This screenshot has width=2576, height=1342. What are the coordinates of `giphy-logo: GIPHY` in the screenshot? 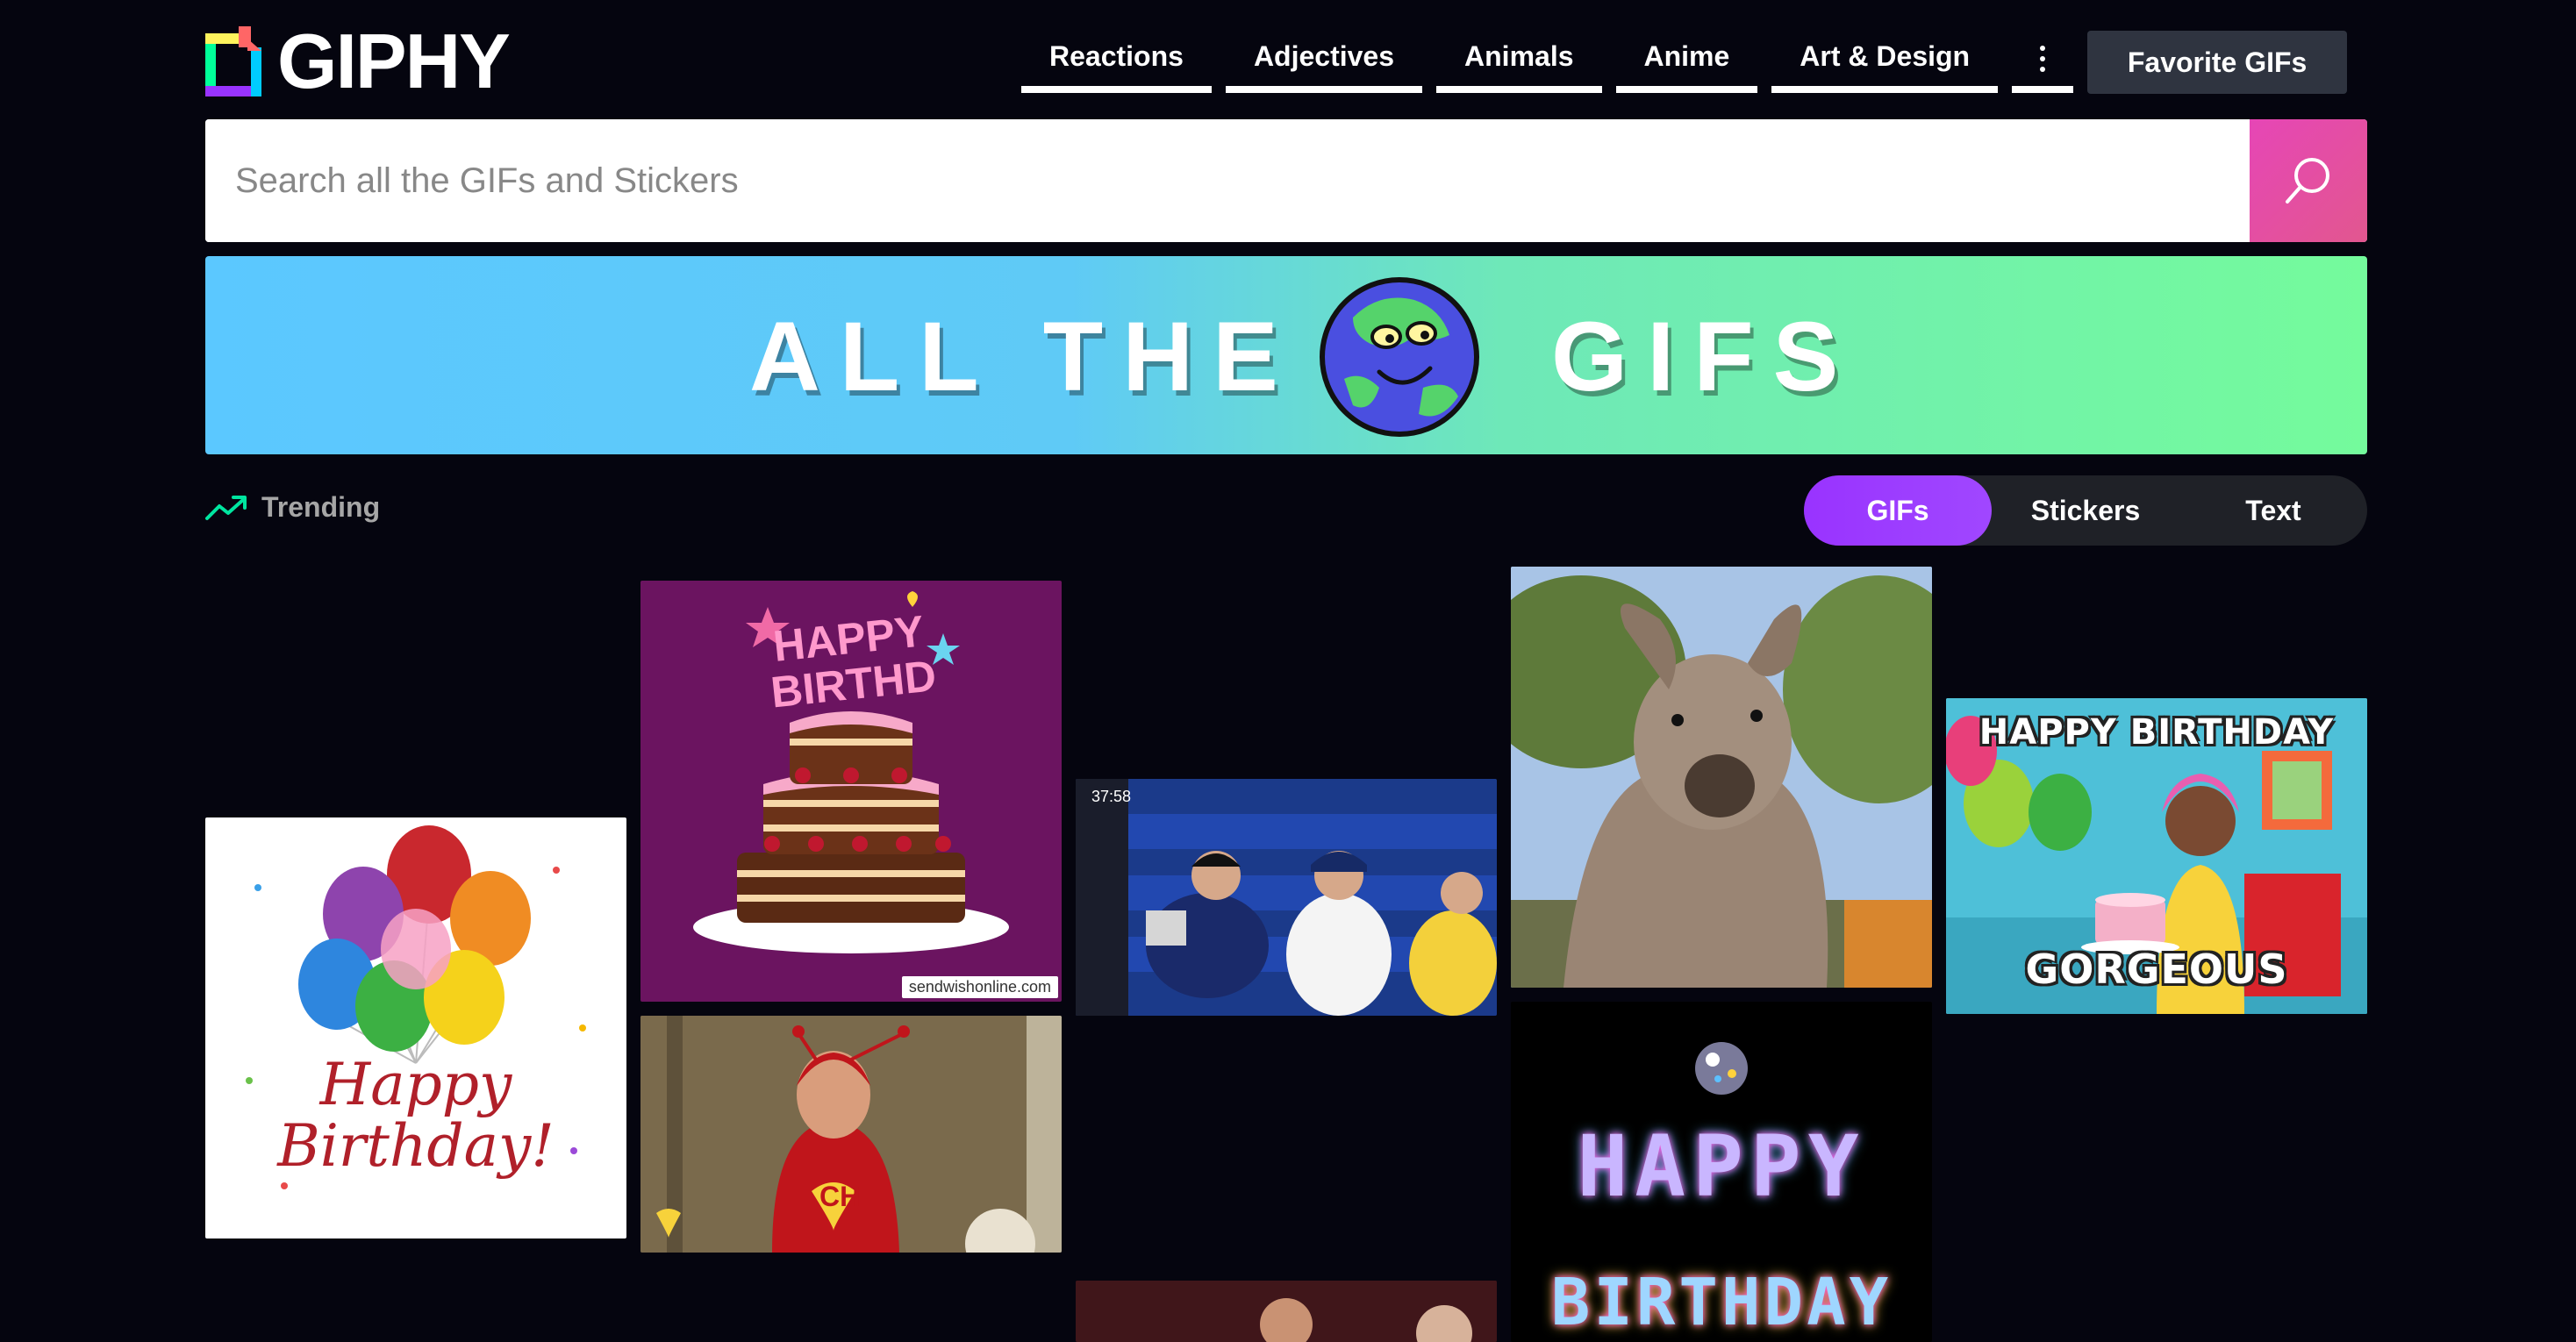 It's located at (358, 61).